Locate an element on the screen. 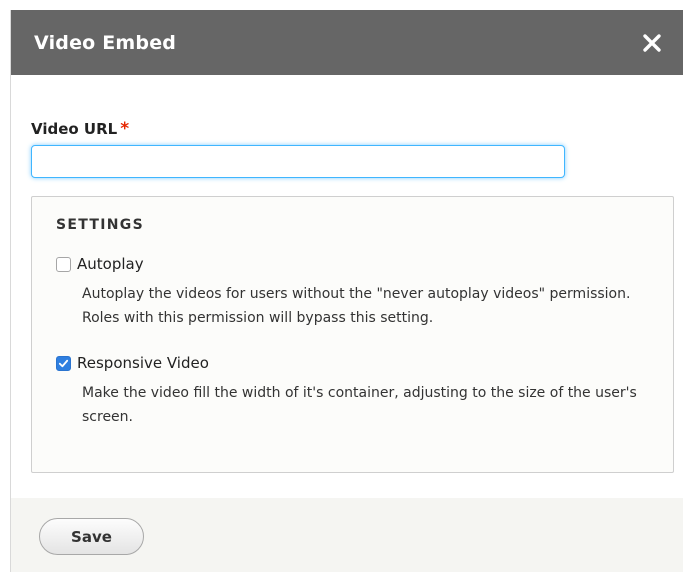  close-button is located at coordinates (652, 43).